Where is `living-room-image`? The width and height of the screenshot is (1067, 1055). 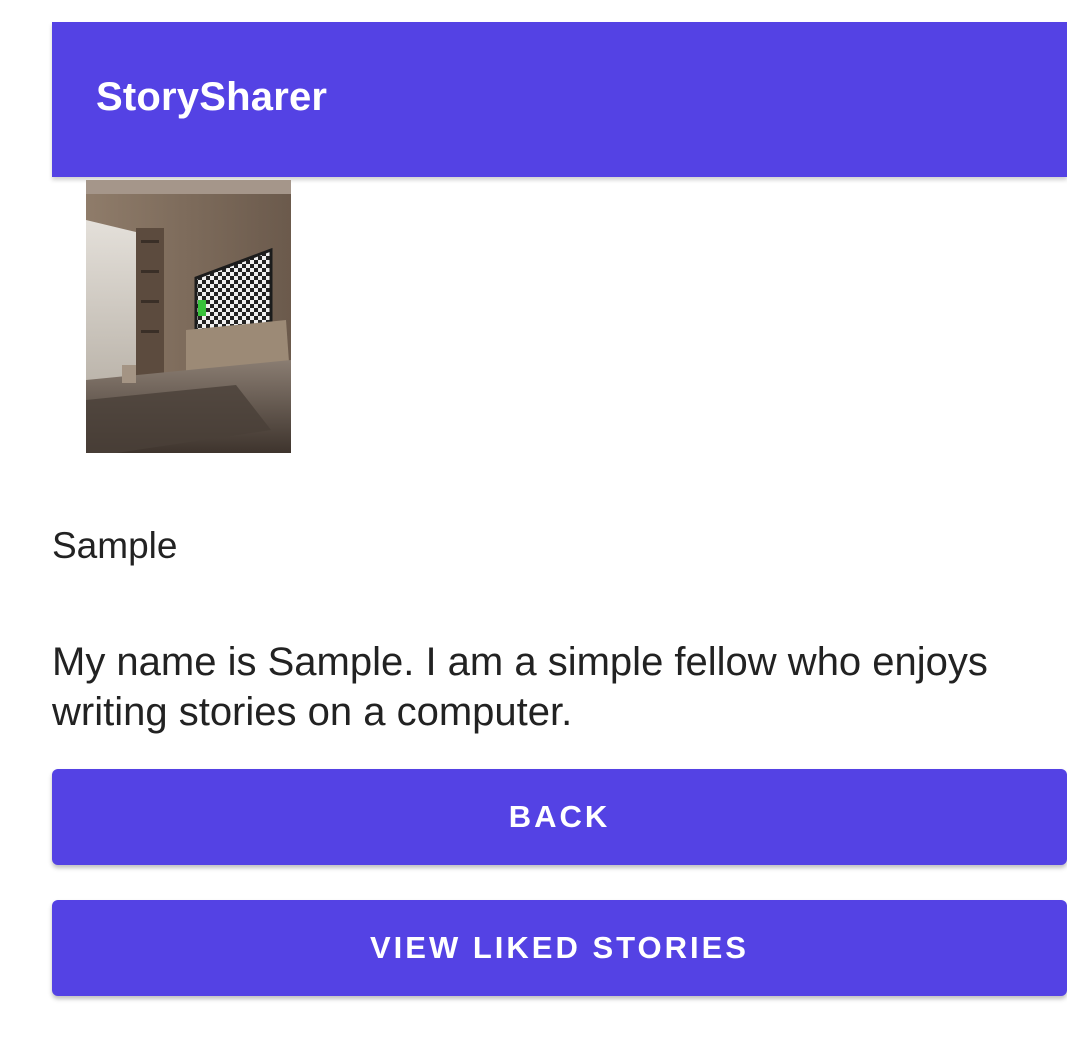
living-room-image is located at coordinates (188, 316).